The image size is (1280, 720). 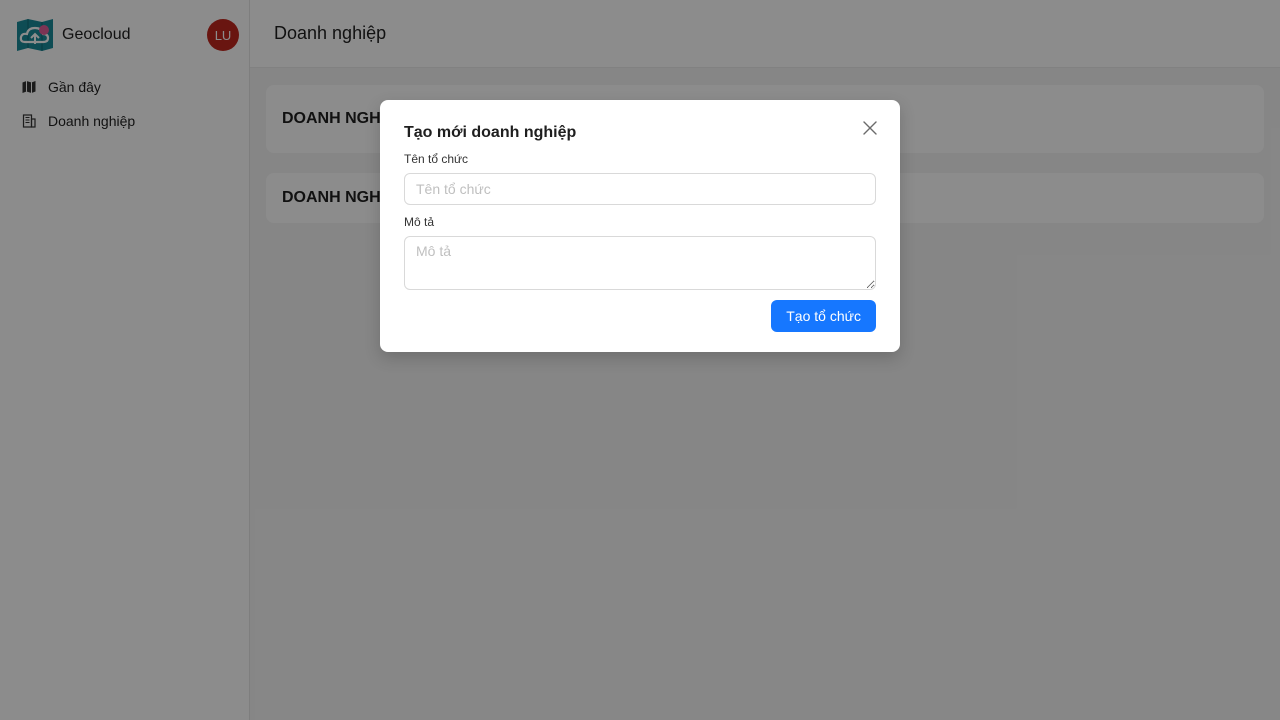 What do you see at coordinates (823, 316) in the screenshot?
I see `create-organization-button: Tạo tổ chức` at bounding box center [823, 316].